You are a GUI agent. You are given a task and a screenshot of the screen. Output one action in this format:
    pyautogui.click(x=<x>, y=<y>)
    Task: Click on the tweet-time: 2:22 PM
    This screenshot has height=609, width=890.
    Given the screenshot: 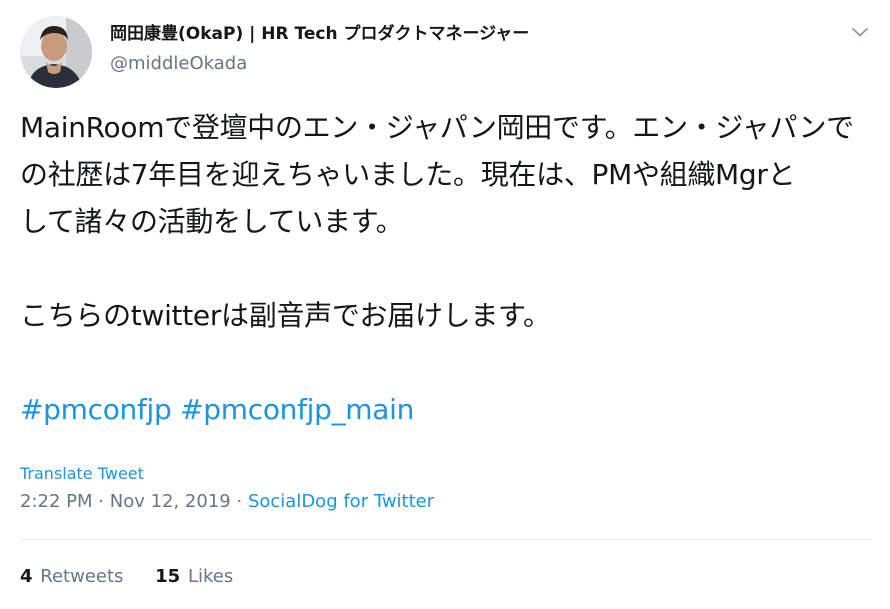 What is the action you would take?
    pyautogui.click(x=56, y=501)
    